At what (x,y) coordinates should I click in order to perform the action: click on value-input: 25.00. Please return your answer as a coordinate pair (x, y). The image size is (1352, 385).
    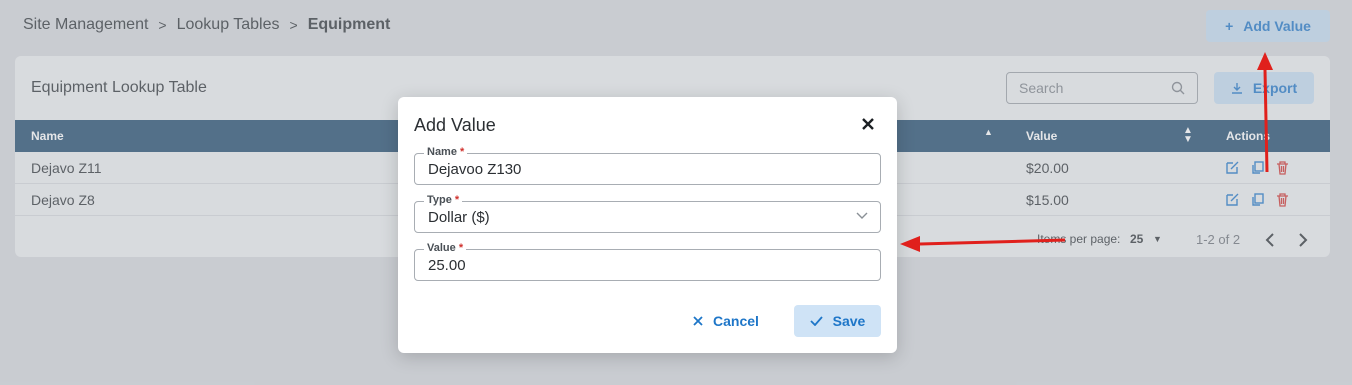
    Looking at the image, I should click on (447, 265).